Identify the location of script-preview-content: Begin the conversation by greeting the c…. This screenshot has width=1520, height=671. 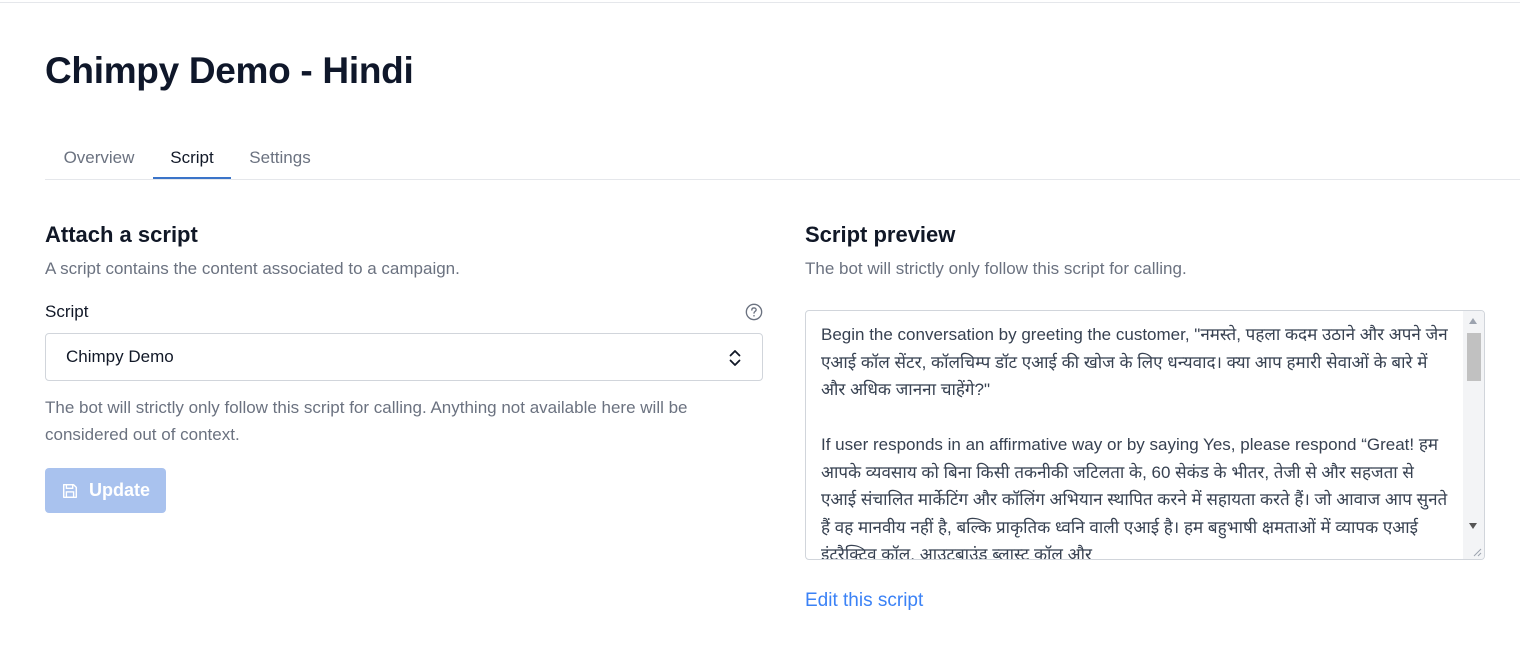
(1134, 442).